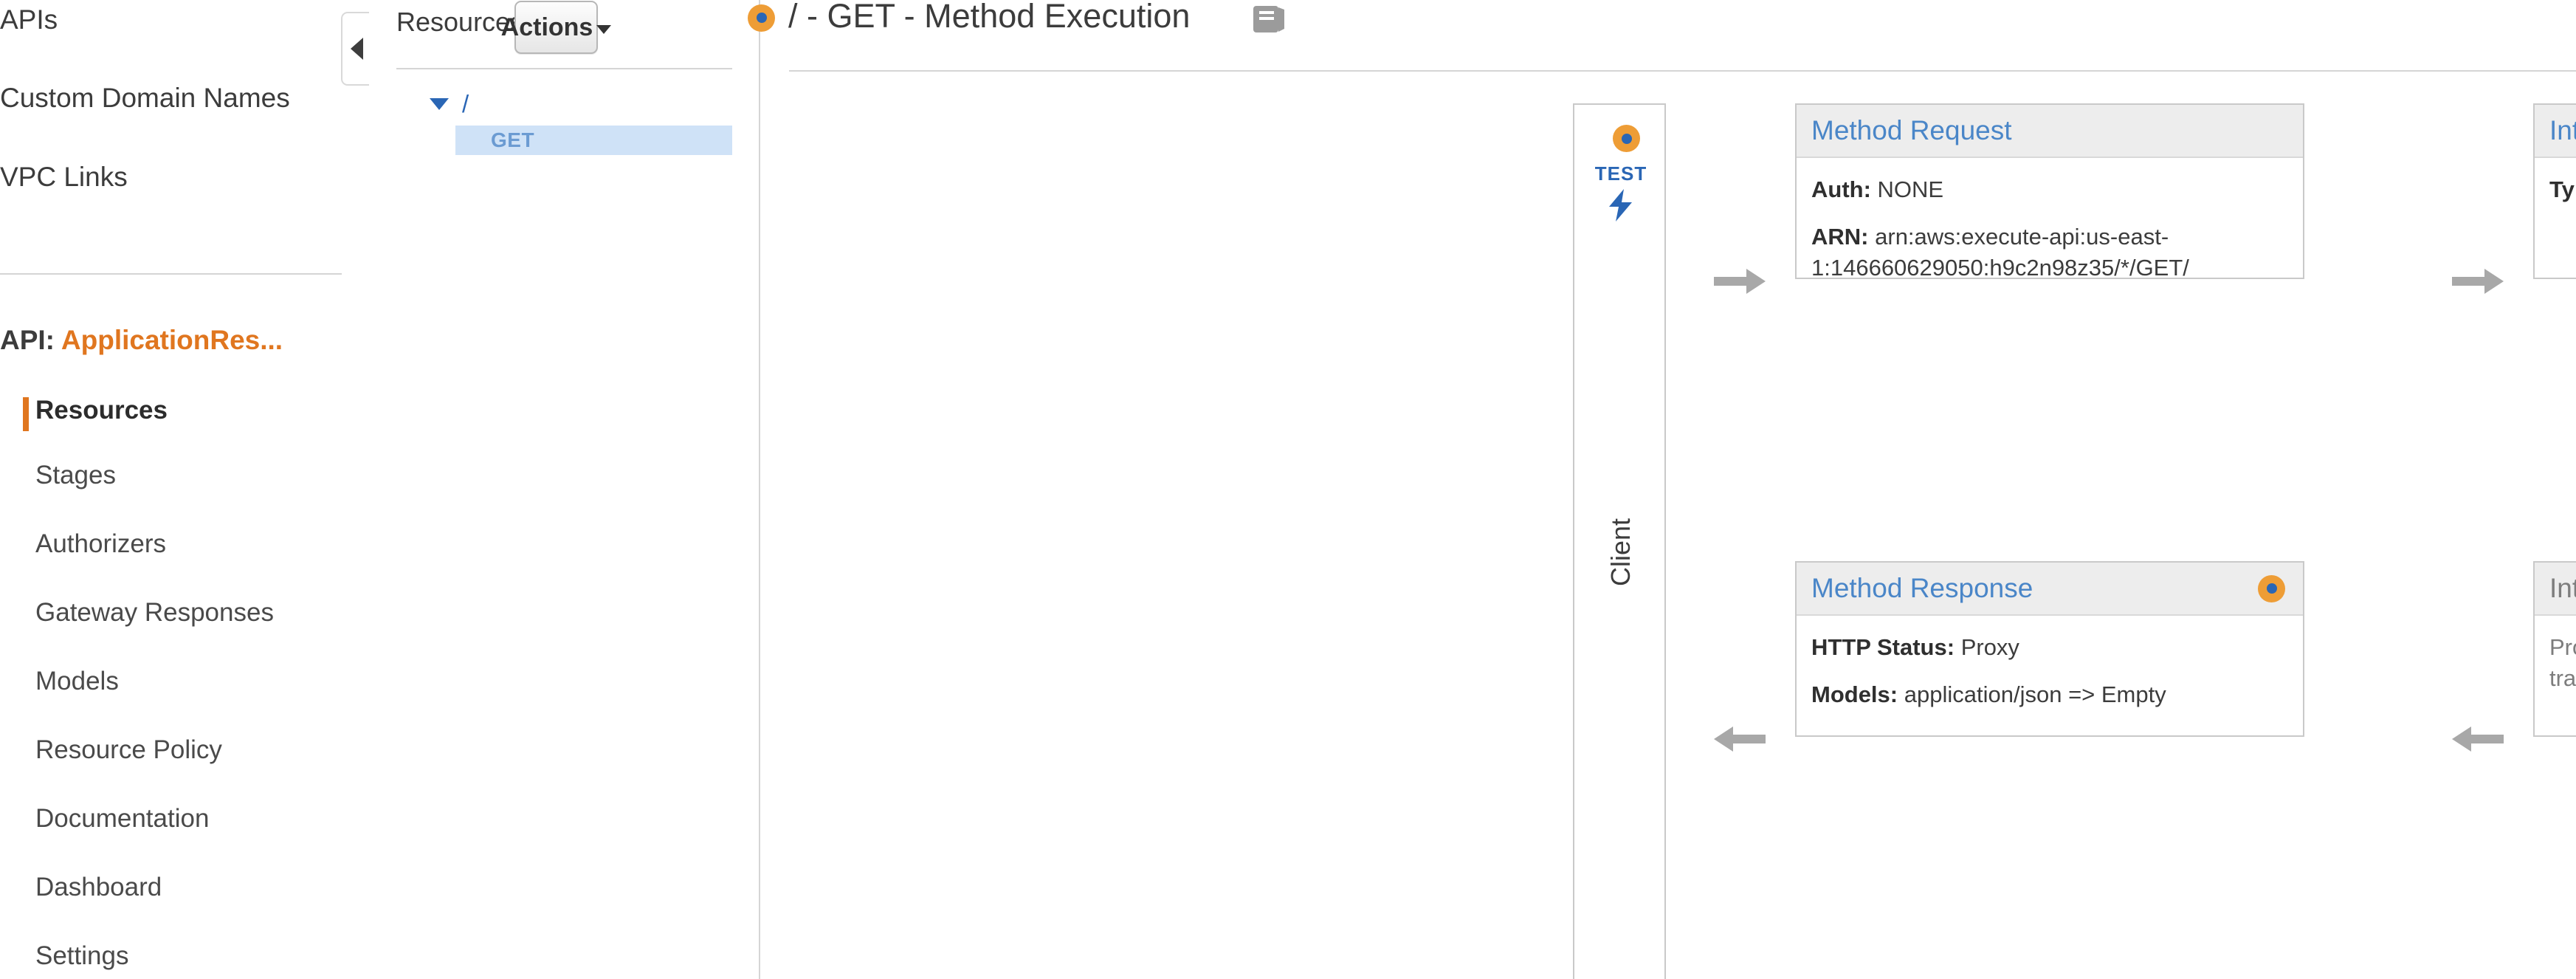 This screenshot has height=979, width=2576. What do you see at coordinates (593, 140) in the screenshot?
I see `resource-tree-method-get: GET` at bounding box center [593, 140].